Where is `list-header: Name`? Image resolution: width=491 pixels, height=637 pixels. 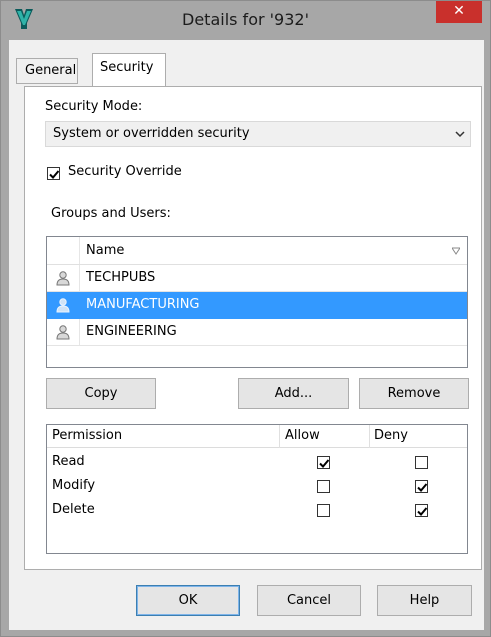
list-header: Name is located at coordinates (257, 251).